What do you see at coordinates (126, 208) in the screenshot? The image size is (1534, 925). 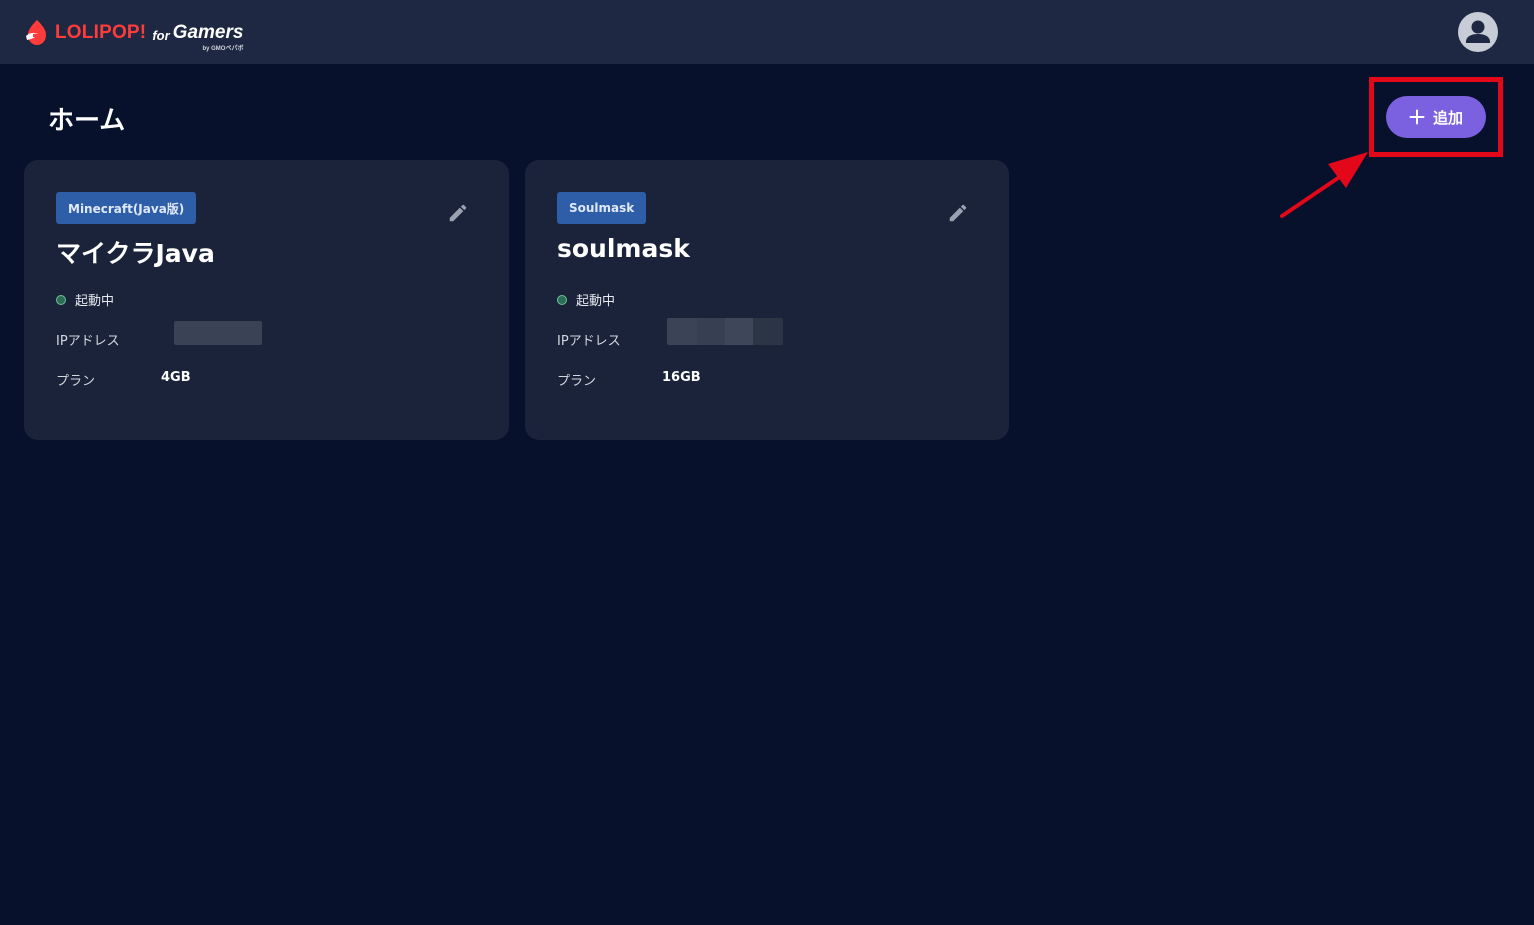 I see `game-tag: Minecraft(Java版)` at bounding box center [126, 208].